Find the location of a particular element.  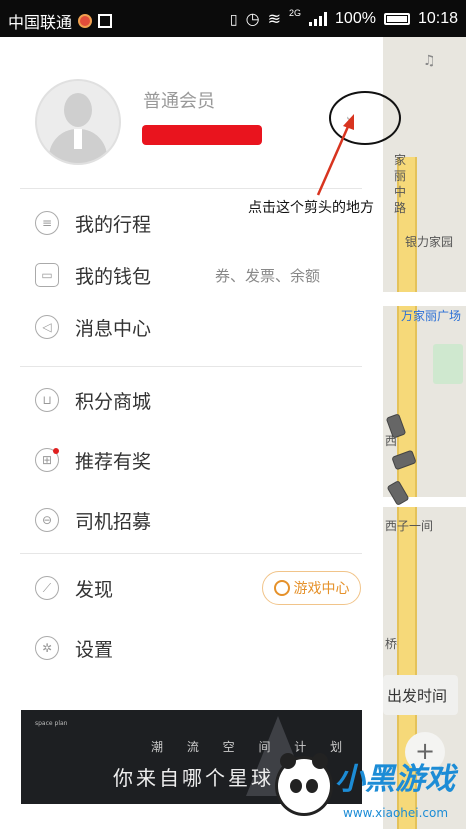

redacted-username is located at coordinates (202, 135).